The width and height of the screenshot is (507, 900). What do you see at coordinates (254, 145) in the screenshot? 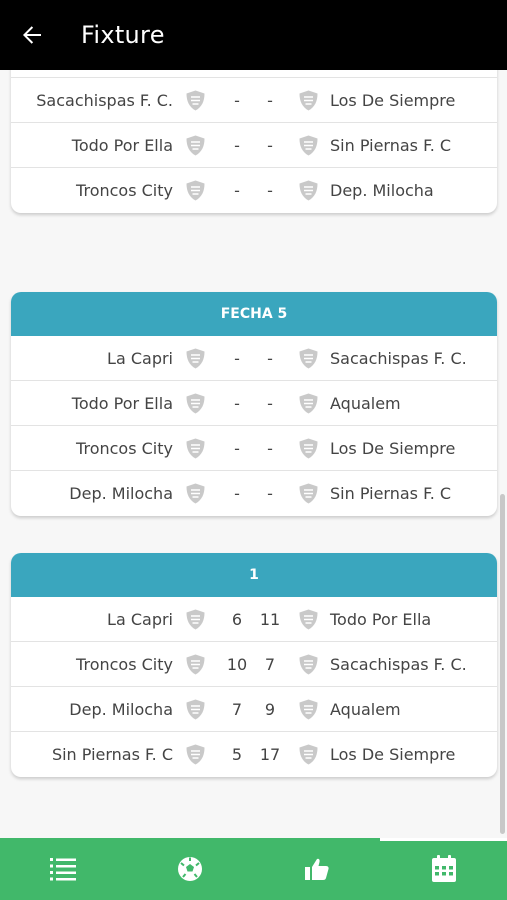
I see `match-row: Todo Por Ella - - Sin Piernas F. C` at bounding box center [254, 145].